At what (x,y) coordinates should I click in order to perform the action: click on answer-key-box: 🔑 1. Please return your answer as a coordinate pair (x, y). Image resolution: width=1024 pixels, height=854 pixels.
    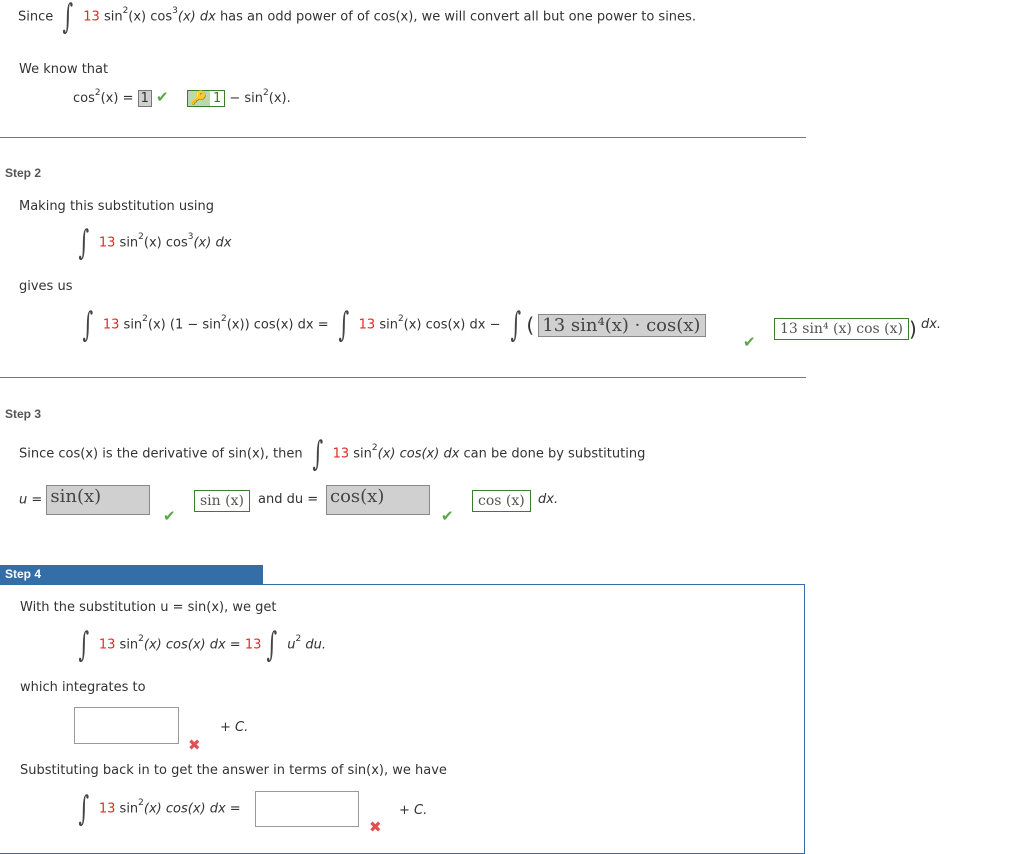
    Looking at the image, I should click on (206, 98).